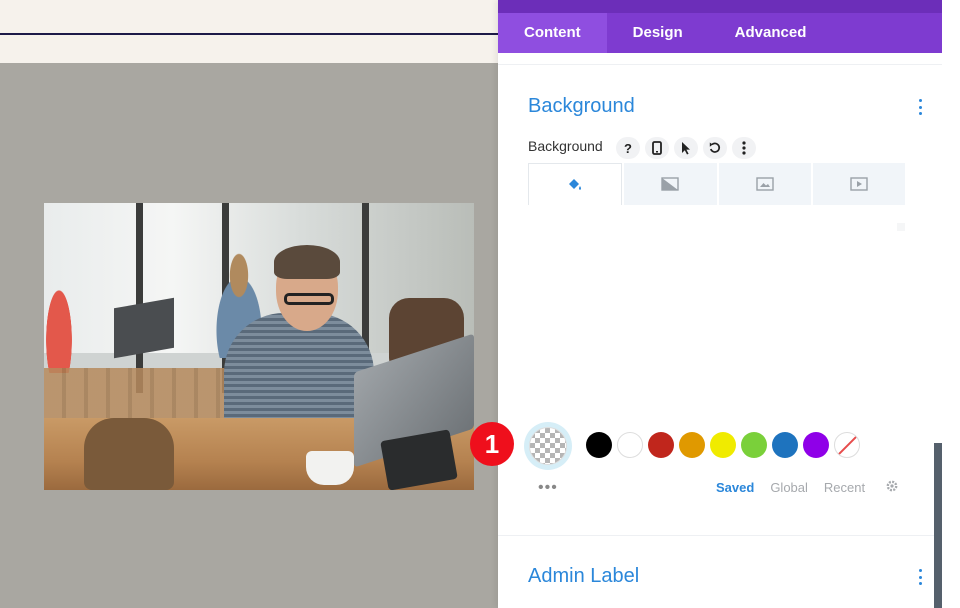  What do you see at coordinates (720, 6) in the screenshot?
I see `panel-header-bar` at bounding box center [720, 6].